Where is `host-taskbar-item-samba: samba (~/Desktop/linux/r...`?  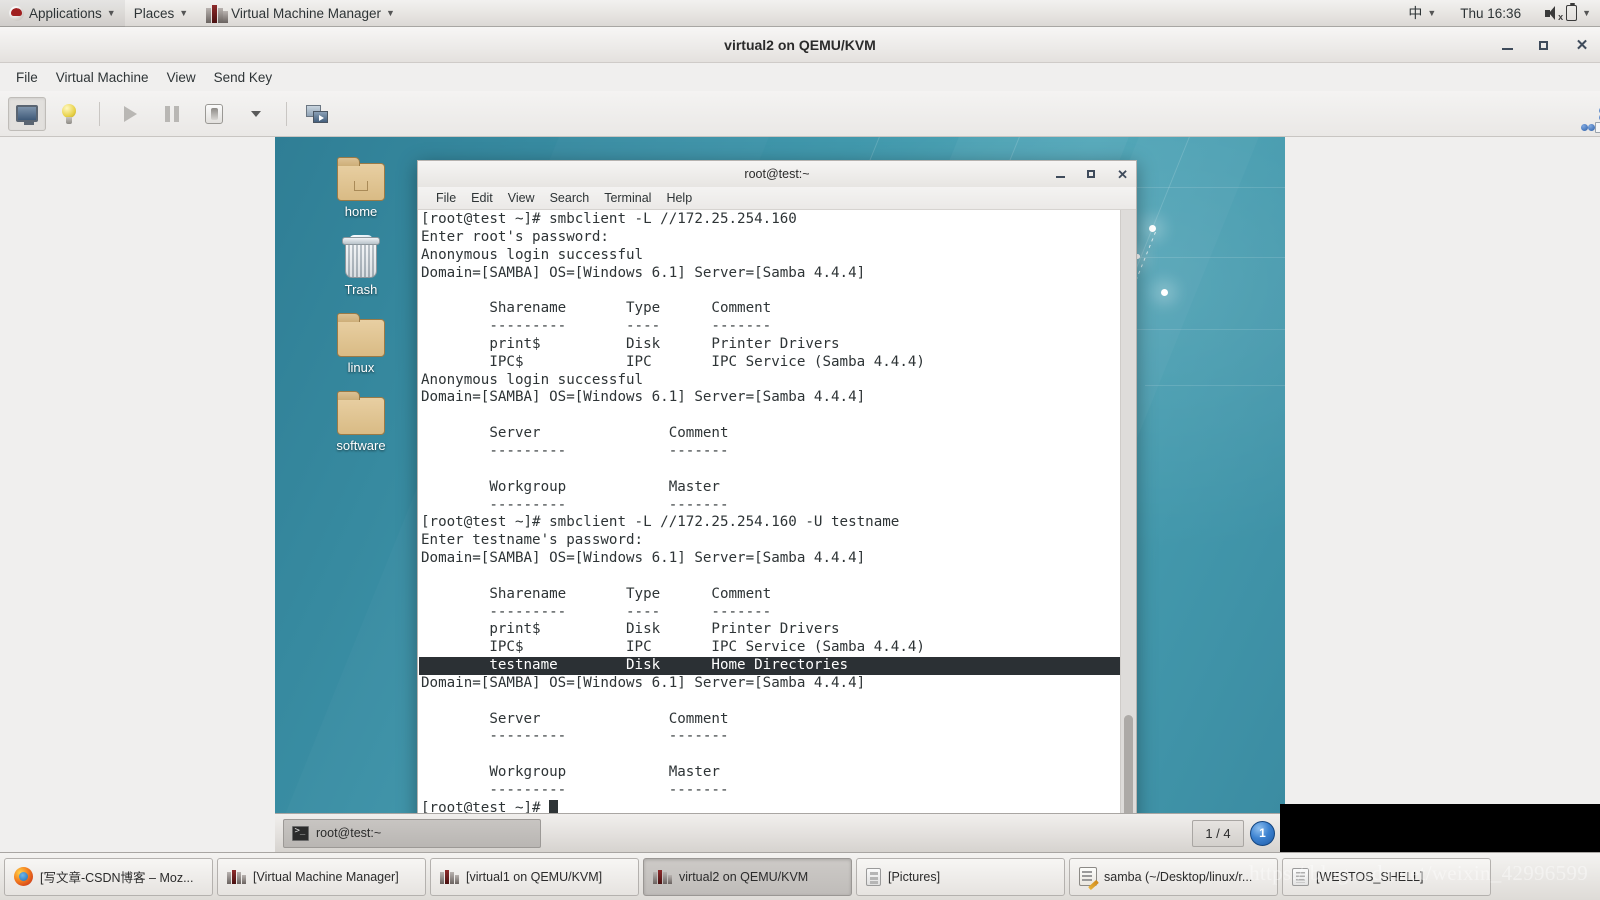
host-taskbar-item-samba: samba (~/Desktop/linux/r... is located at coordinates (1173, 876).